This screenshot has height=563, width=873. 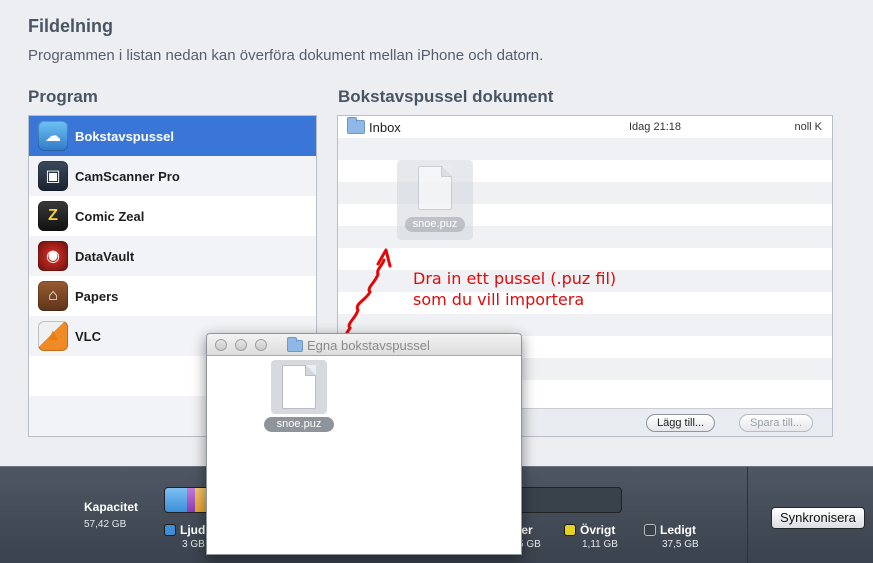 What do you see at coordinates (176, 500) in the screenshot?
I see `capacity-segment-audio` at bounding box center [176, 500].